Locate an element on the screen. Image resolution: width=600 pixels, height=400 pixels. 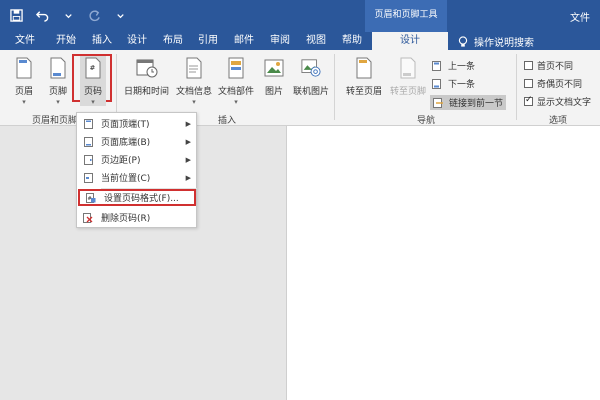
odd-even-different-label: 奇偶页不同 is located at coordinates (560, 85).